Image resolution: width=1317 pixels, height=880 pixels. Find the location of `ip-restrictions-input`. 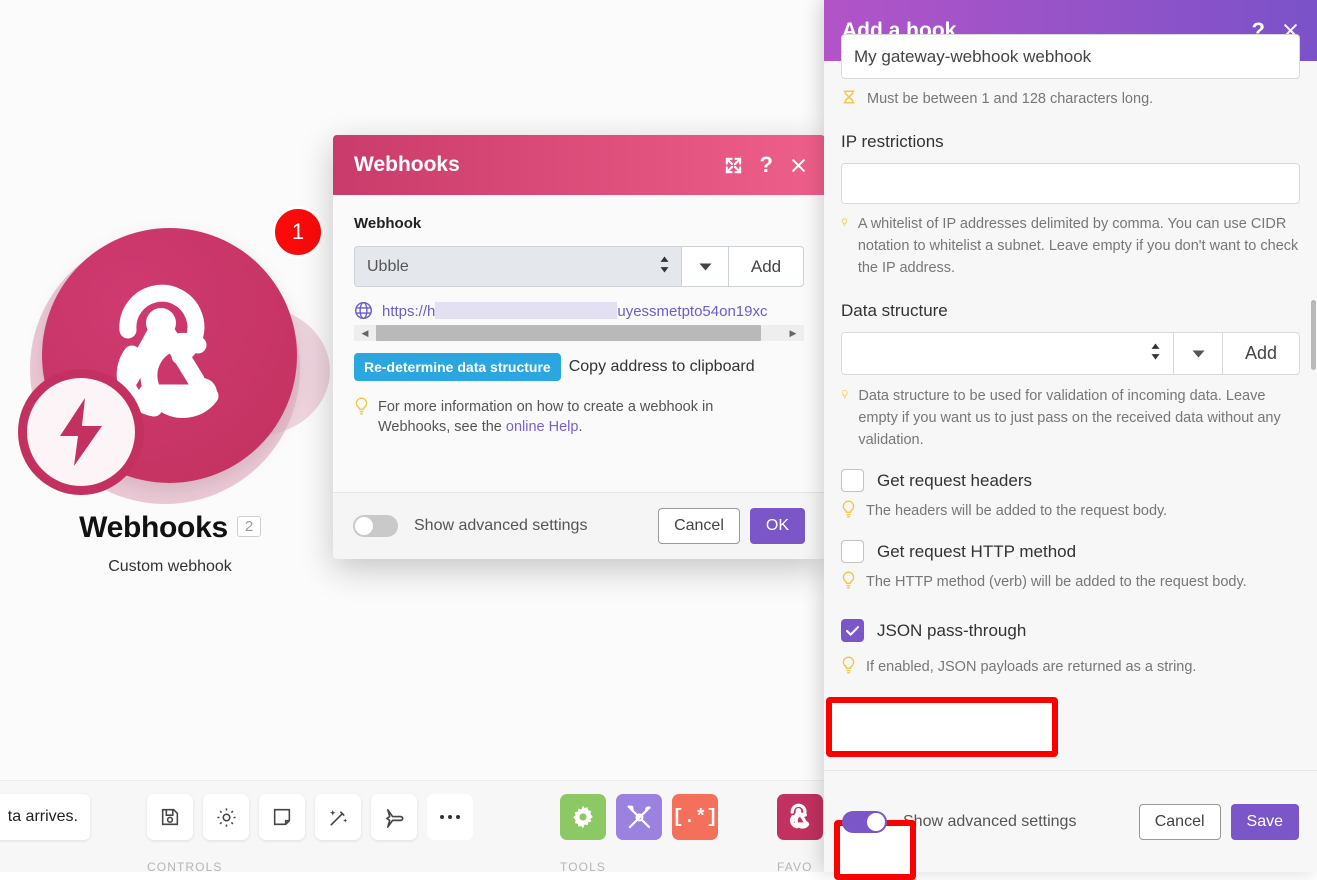

ip-restrictions-input is located at coordinates (1070, 183).